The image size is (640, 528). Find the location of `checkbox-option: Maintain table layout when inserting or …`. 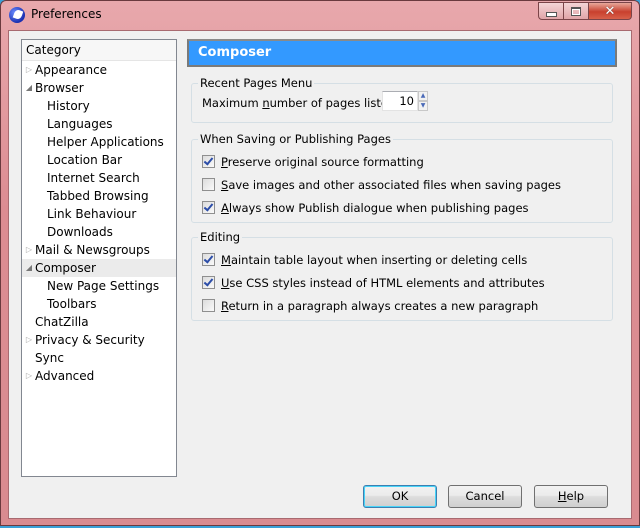

checkbox-option: Maintain table layout when inserting or … is located at coordinates (364, 260).